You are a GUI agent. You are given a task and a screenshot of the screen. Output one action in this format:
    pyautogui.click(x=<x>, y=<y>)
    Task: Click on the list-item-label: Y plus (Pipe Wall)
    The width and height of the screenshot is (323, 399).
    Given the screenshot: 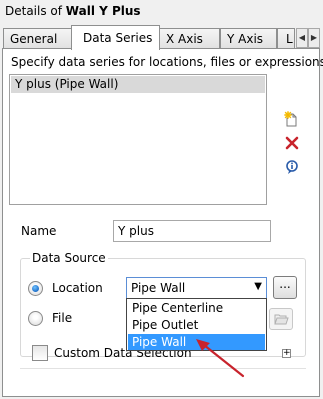 What is the action you would take?
    pyautogui.click(x=67, y=84)
    